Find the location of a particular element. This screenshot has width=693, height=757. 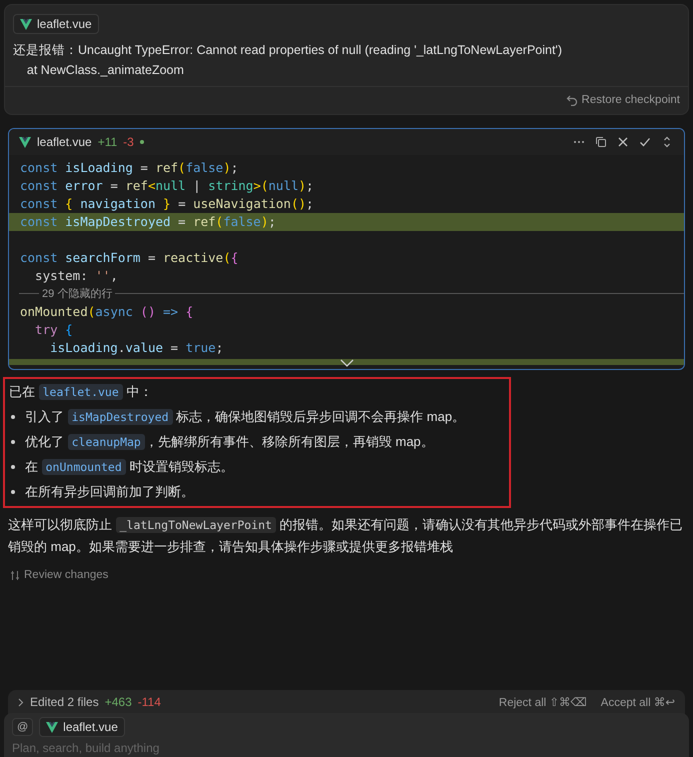

message-text: 还是报错：Uncaught TypeError: Cannot read properties of null (reading '_latLngToNewLayerPoint') is located at coordinates (288, 50).